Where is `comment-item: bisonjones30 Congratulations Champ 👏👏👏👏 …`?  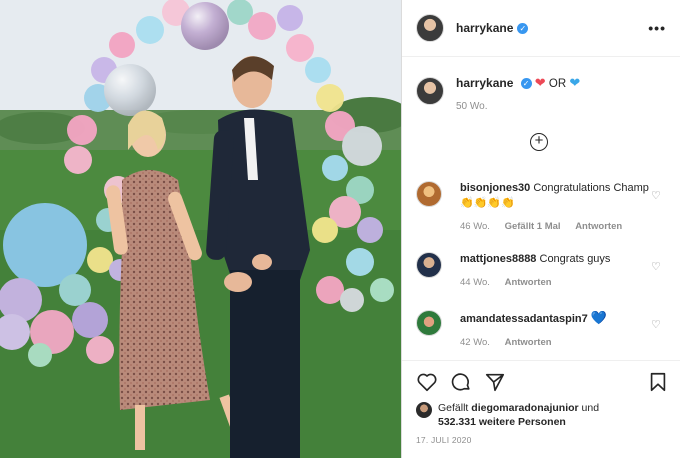 comment-item: bisonjones30 Congratulations Champ 👏👏👏👏 … is located at coordinates (541, 207).